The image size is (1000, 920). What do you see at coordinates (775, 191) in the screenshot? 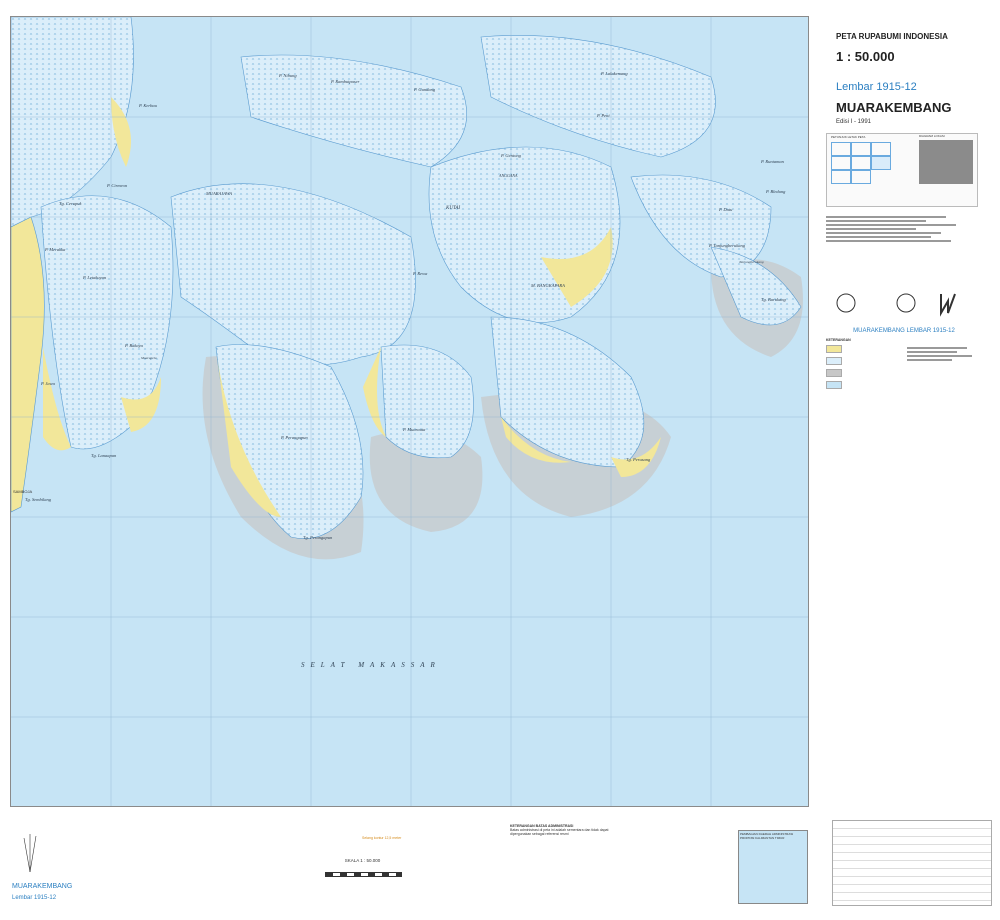
I see `place-label: P. Bledung` at bounding box center [775, 191].